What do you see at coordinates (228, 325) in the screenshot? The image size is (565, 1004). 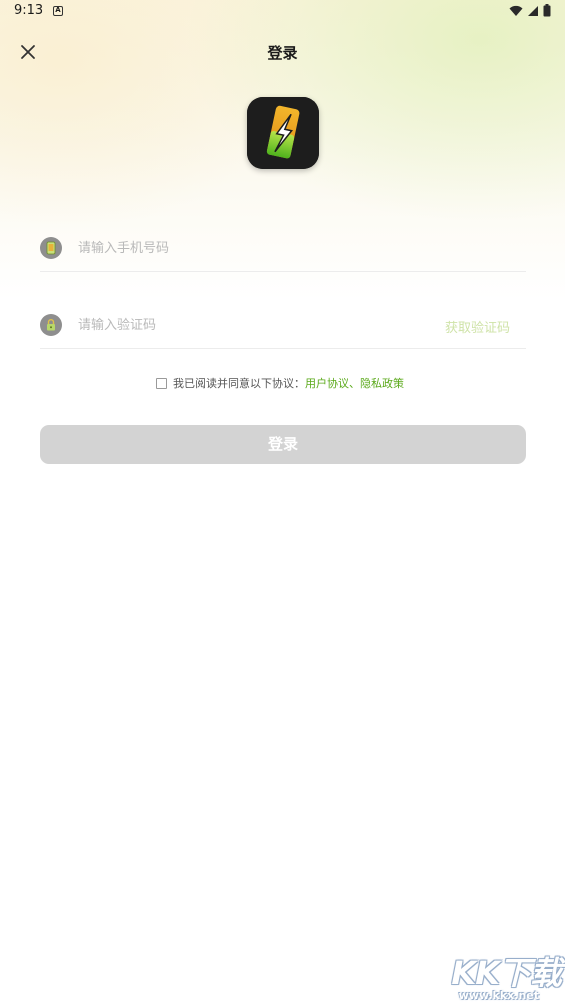 I see `verification-code-input` at bounding box center [228, 325].